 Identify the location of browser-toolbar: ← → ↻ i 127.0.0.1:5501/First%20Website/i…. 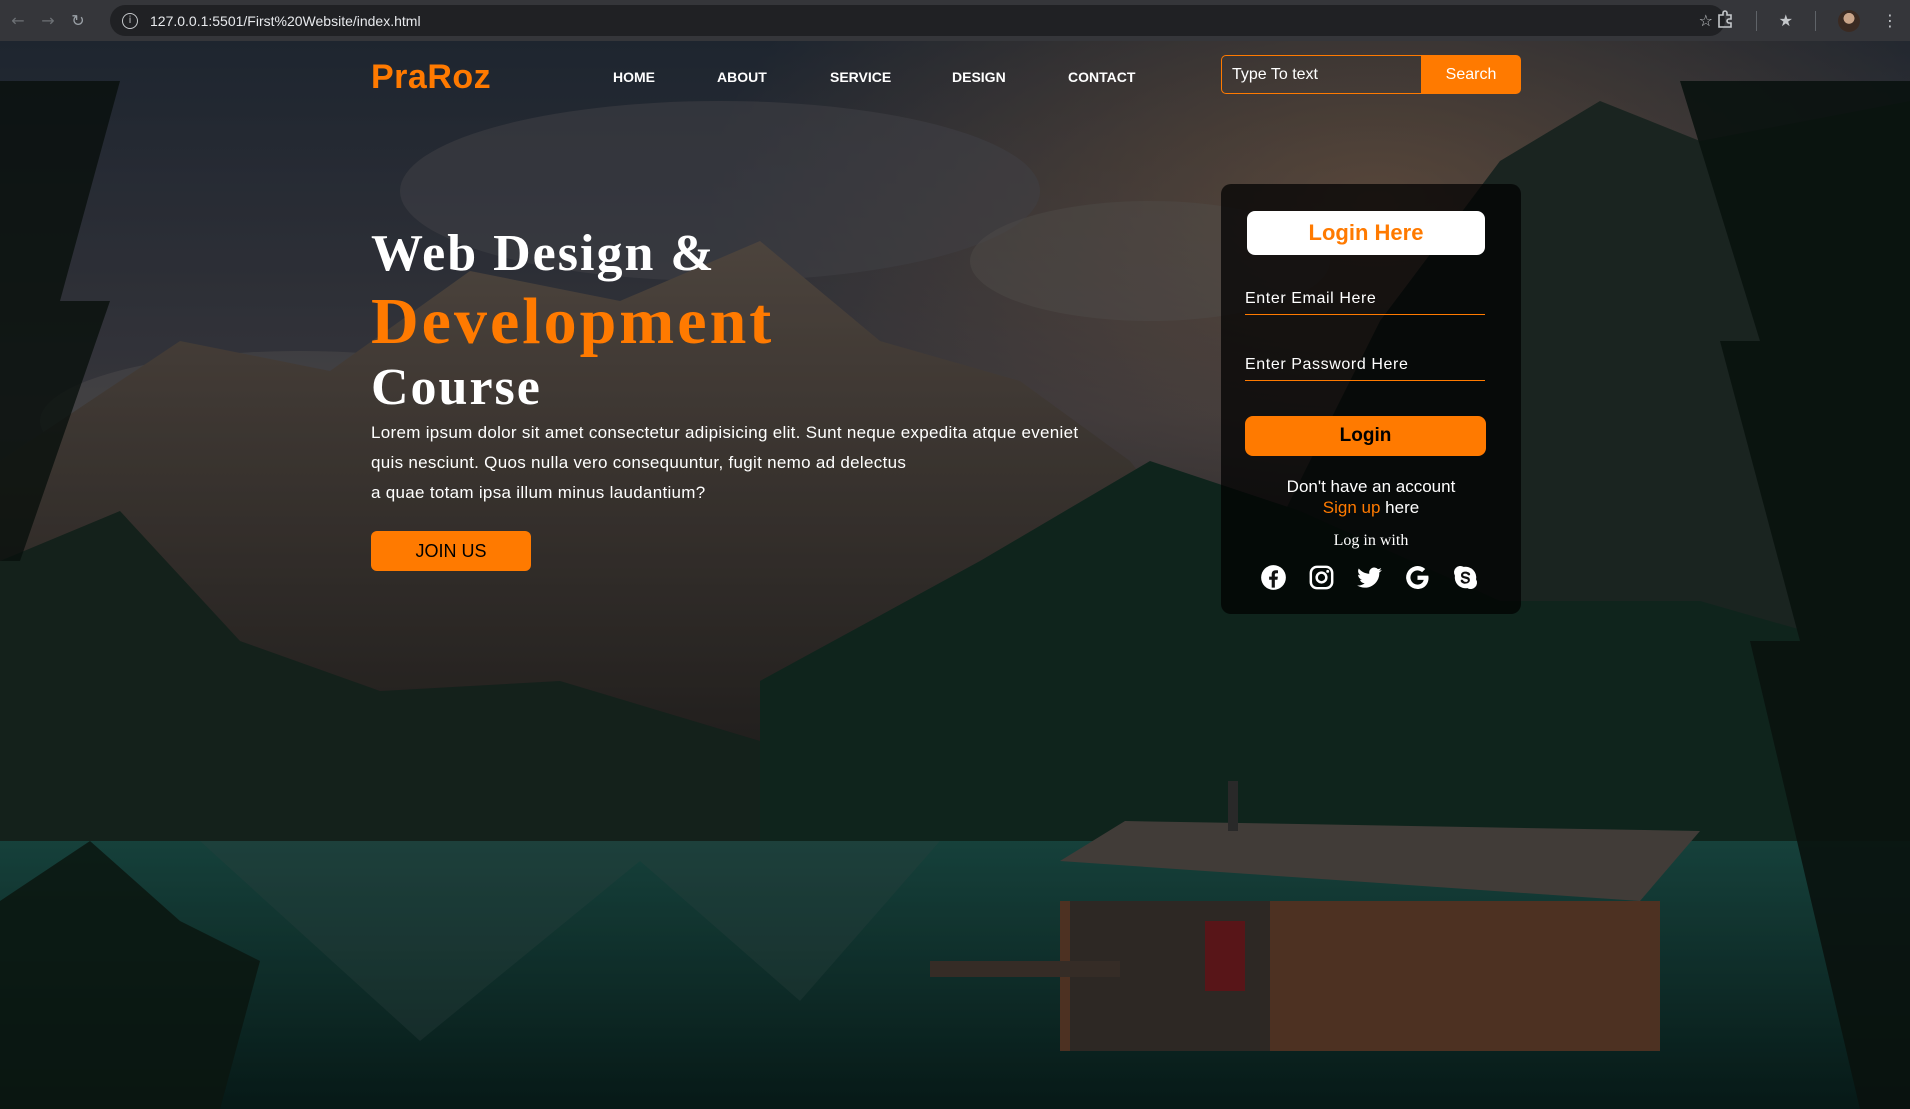
(955, 20).